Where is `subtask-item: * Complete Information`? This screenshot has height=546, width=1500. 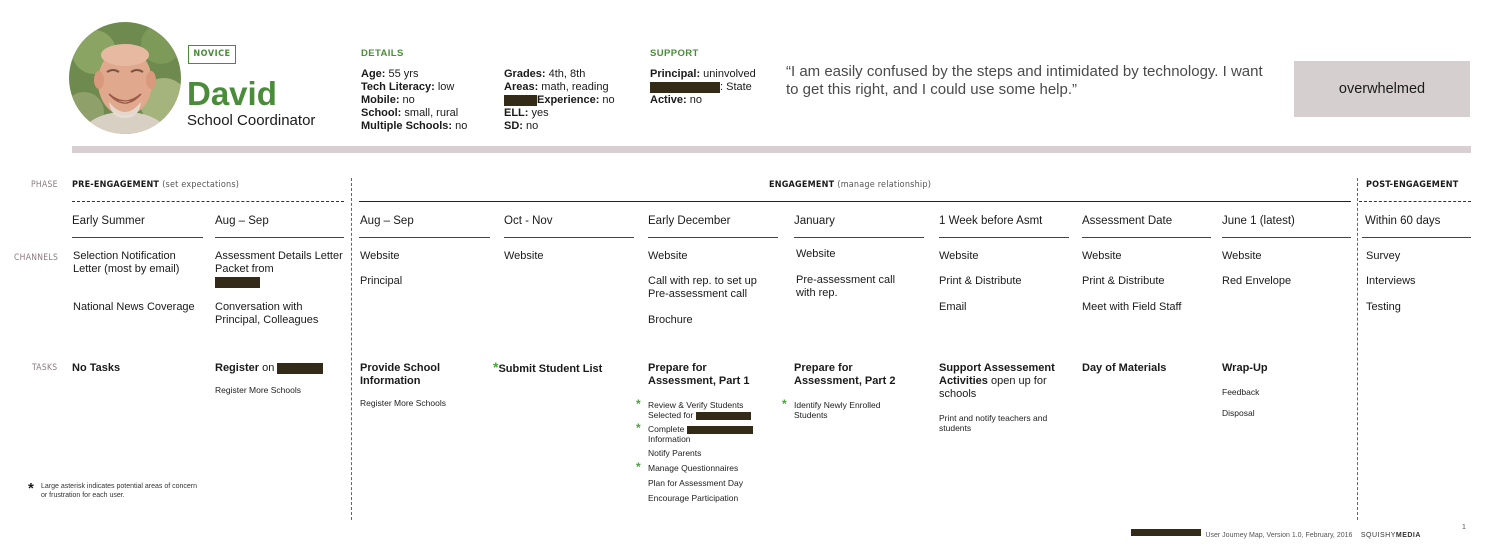 subtask-item: * Complete Information is located at coordinates (701, 434).